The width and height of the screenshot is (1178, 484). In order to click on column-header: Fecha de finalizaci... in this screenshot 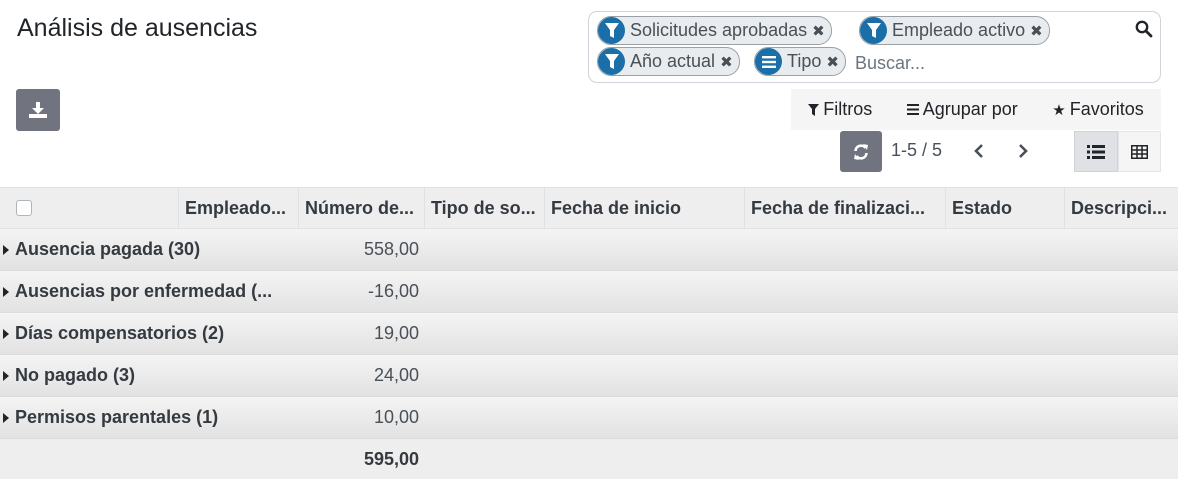, I will do `click(844, 208)`.